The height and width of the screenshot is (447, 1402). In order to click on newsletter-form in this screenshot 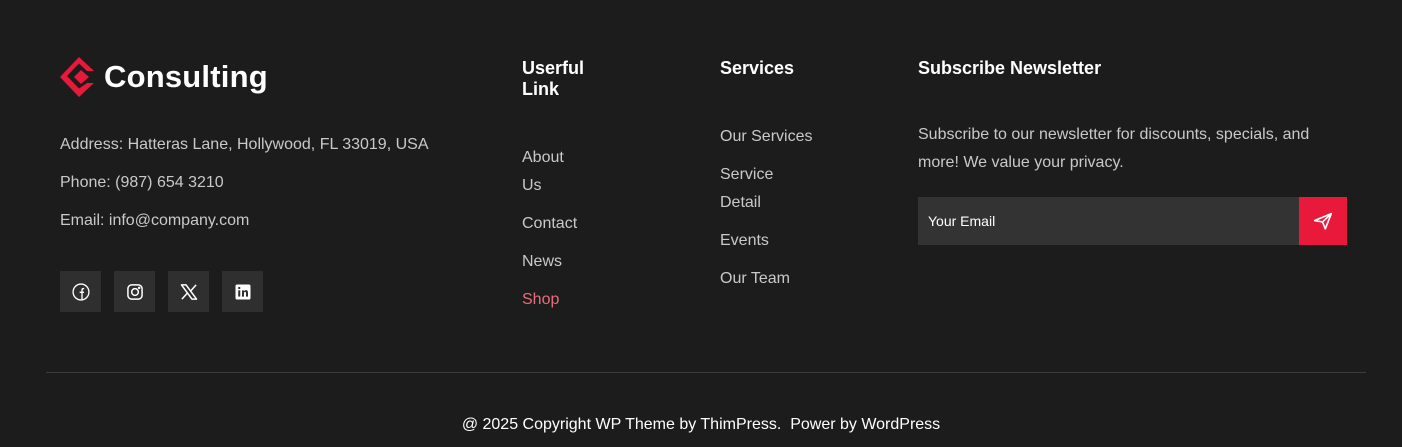, I will do `click(1132, 221)`.